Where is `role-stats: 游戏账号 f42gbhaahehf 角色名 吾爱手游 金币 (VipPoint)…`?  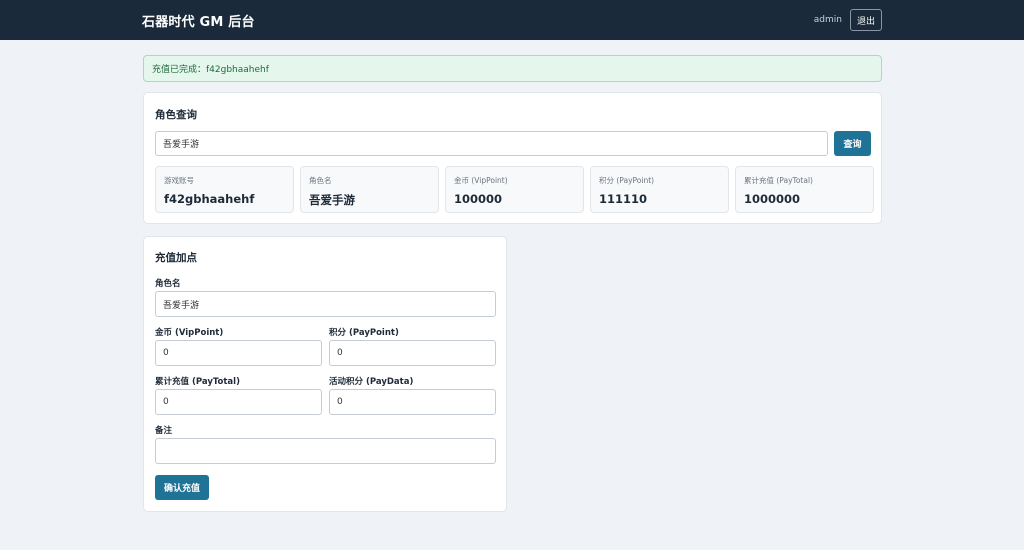 role-stats: 游戏账号 f42gbhaahehf 角色名 吾爱手游 金币 (VipPoint)… is located at coordinates (514, 189).